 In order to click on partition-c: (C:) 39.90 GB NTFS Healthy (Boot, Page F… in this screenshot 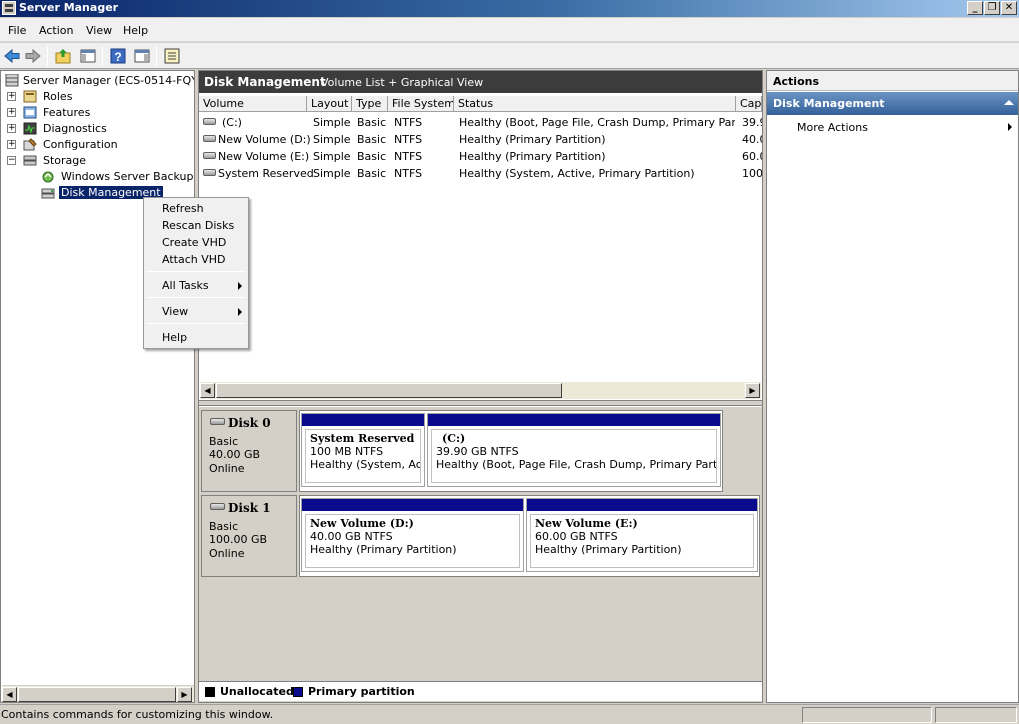, I will do `click(574, 450)`.